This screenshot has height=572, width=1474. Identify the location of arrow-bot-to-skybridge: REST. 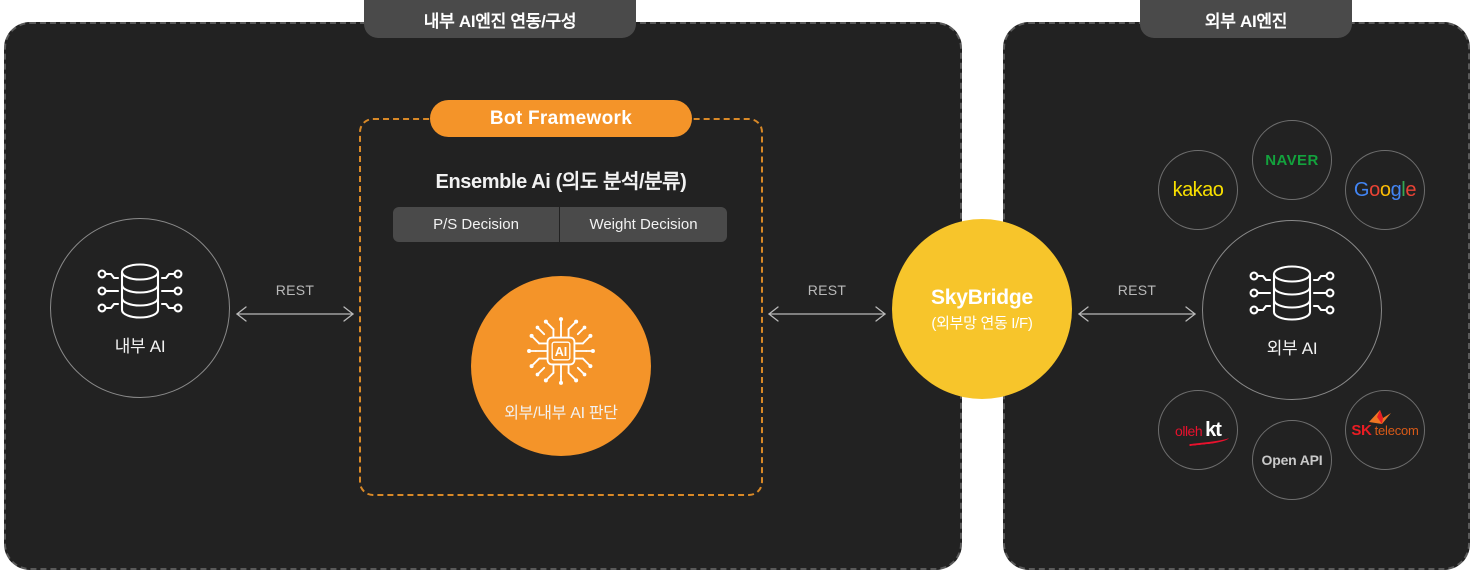
(827, 304).